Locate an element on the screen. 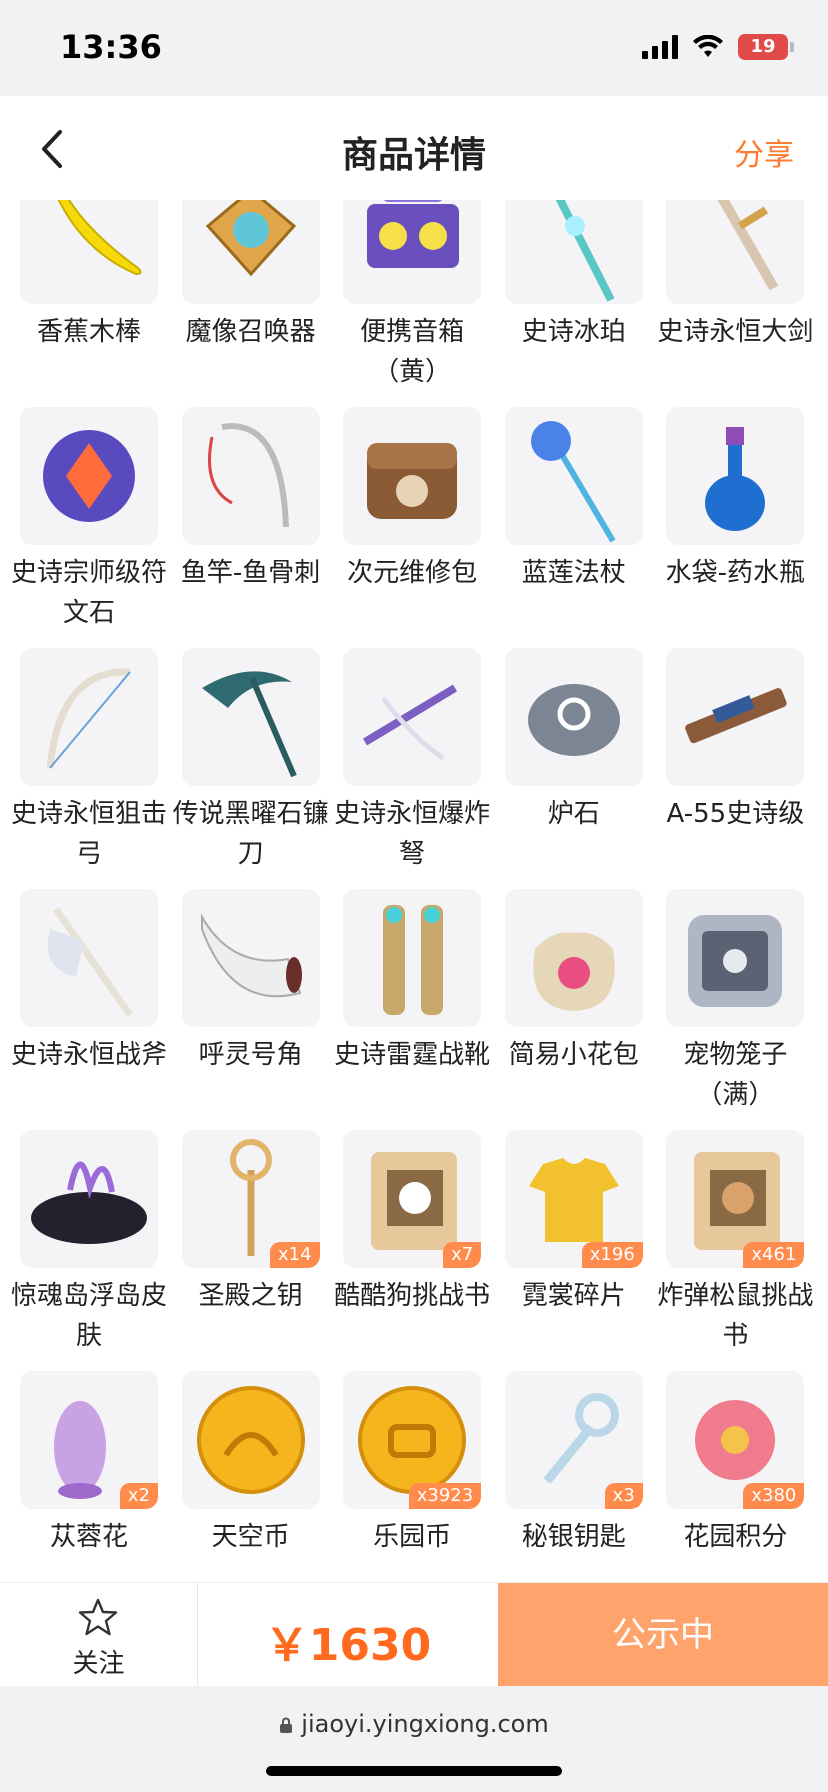 The width and height of the screenshot is (828, 1792). item-name: 蓝莲法杖 is located at coordinates (573, 573).